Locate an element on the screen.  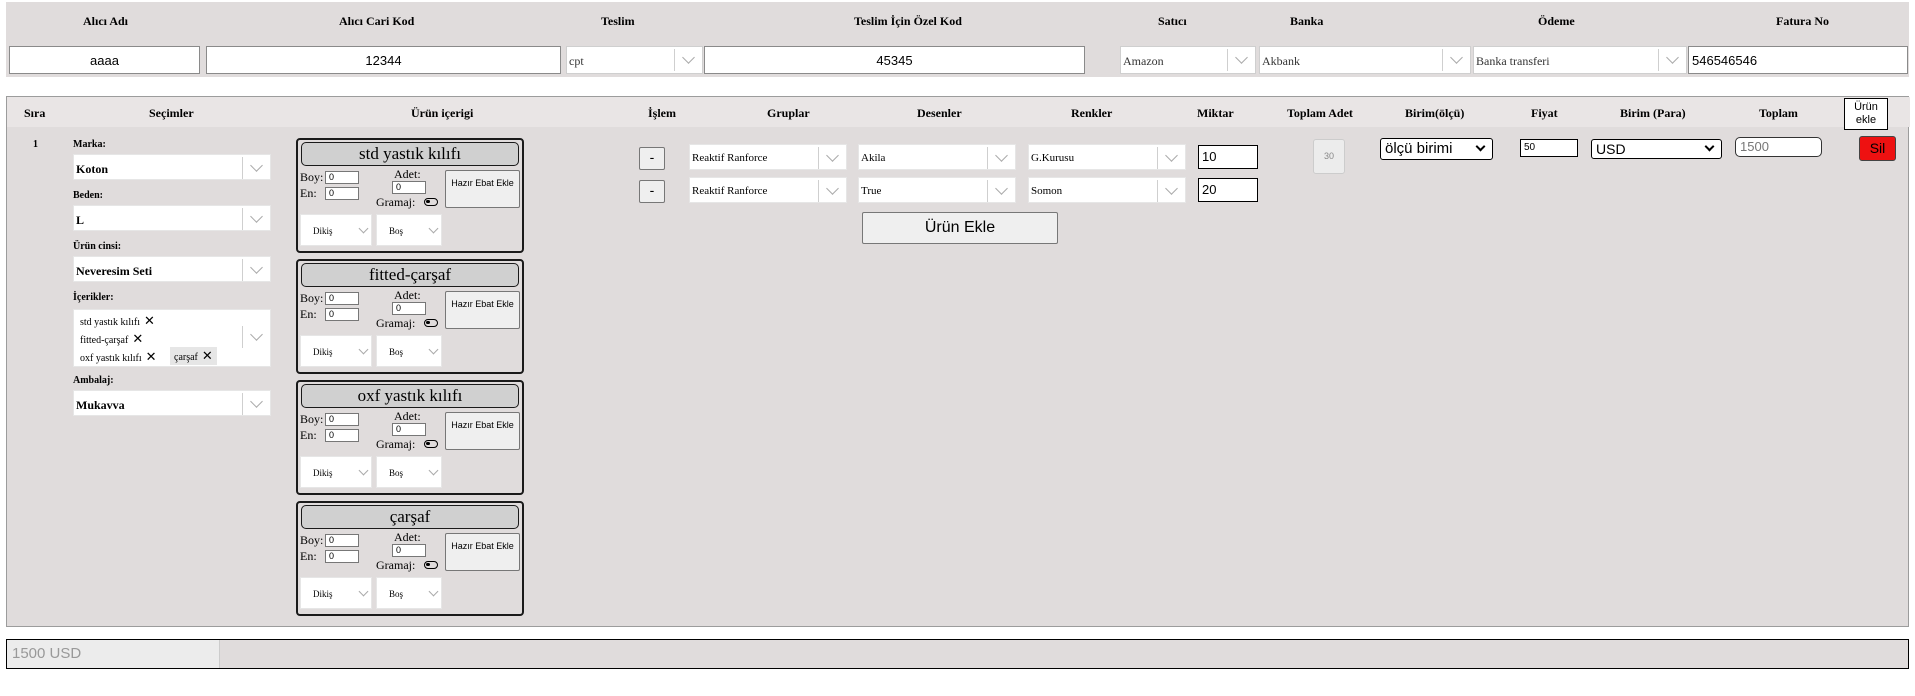
desen-value: Akila is located at coordinates (873, 158).